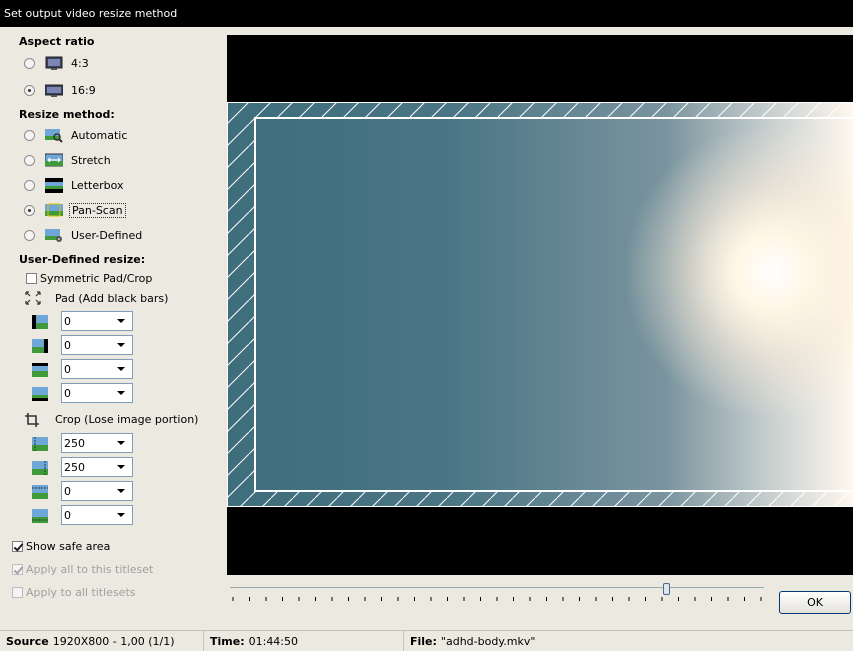 The height and width of the screenshot is (651, 853). Describe the element at coordinates (29, 135) in the screenshot. I see `automatic-radio` at that location.